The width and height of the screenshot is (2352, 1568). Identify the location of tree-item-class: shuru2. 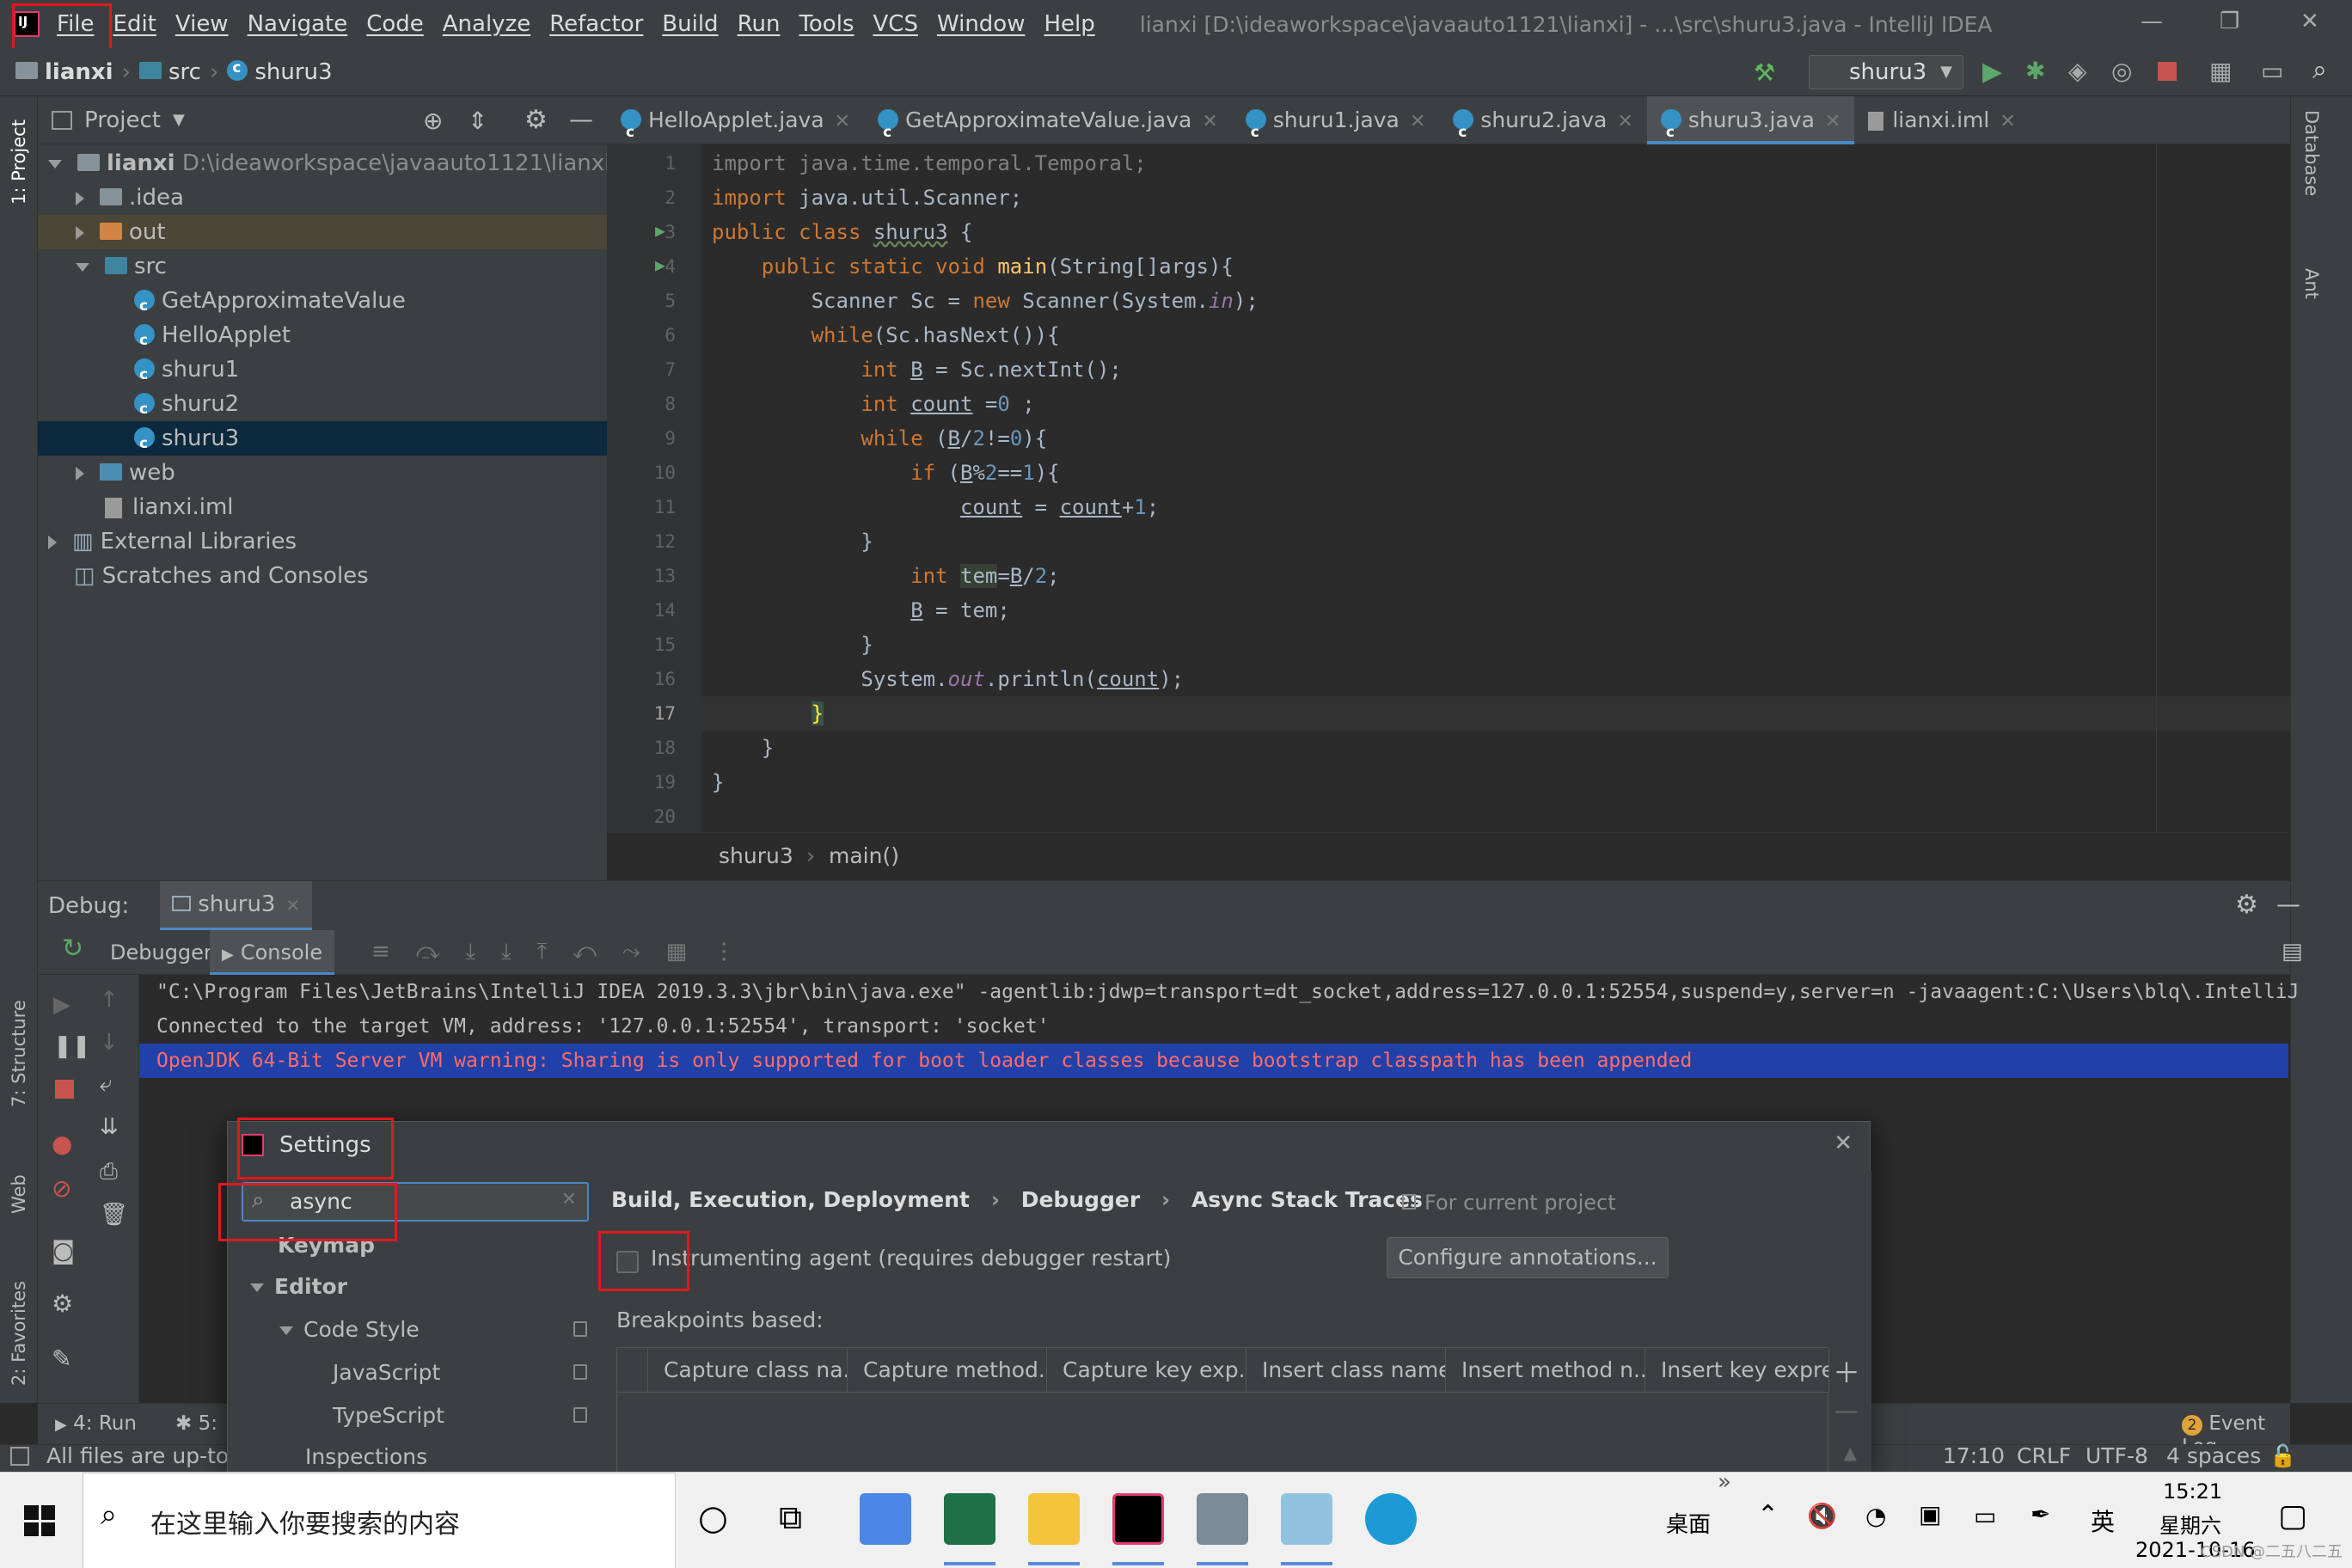
(186, 406).